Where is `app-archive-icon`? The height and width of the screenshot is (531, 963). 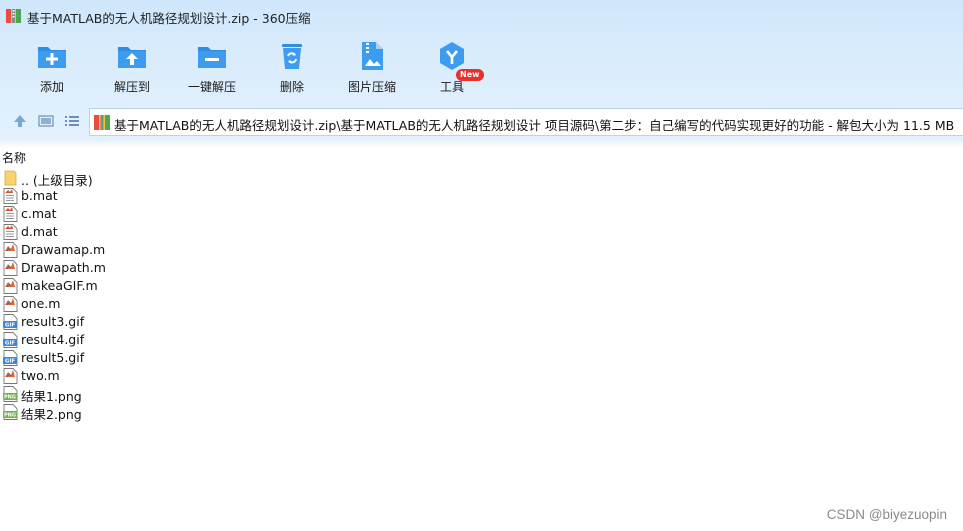
app-archive-icon is located at coordinates (13, 16).